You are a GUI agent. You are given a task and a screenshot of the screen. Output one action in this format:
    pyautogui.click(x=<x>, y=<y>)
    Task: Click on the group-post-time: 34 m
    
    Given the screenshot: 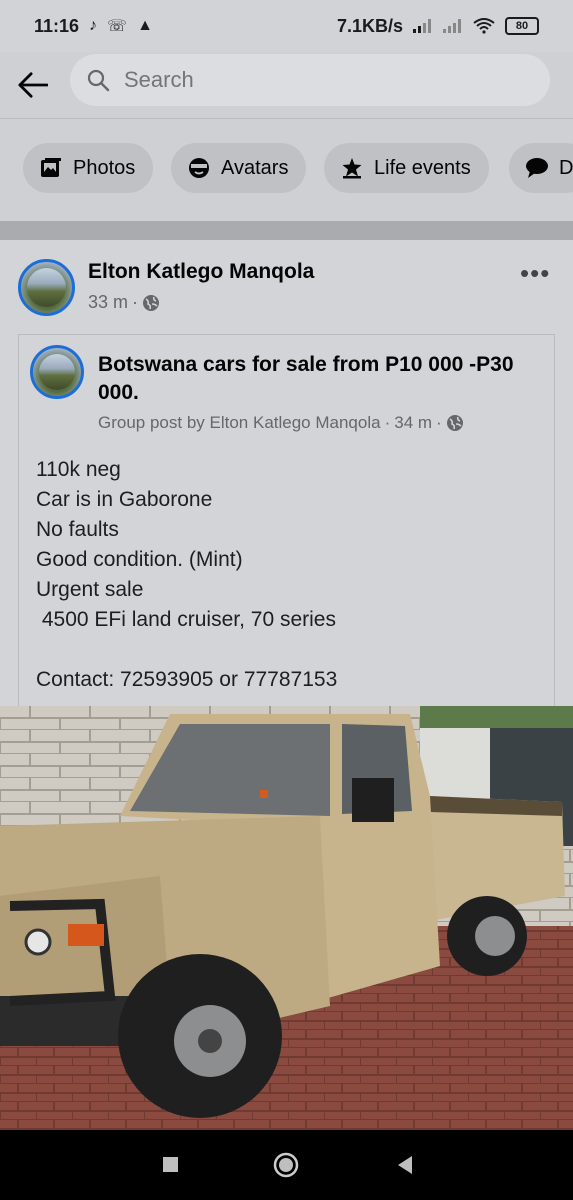 What is the action you would take?
    pyautogui.click(x=413, y=423)
    